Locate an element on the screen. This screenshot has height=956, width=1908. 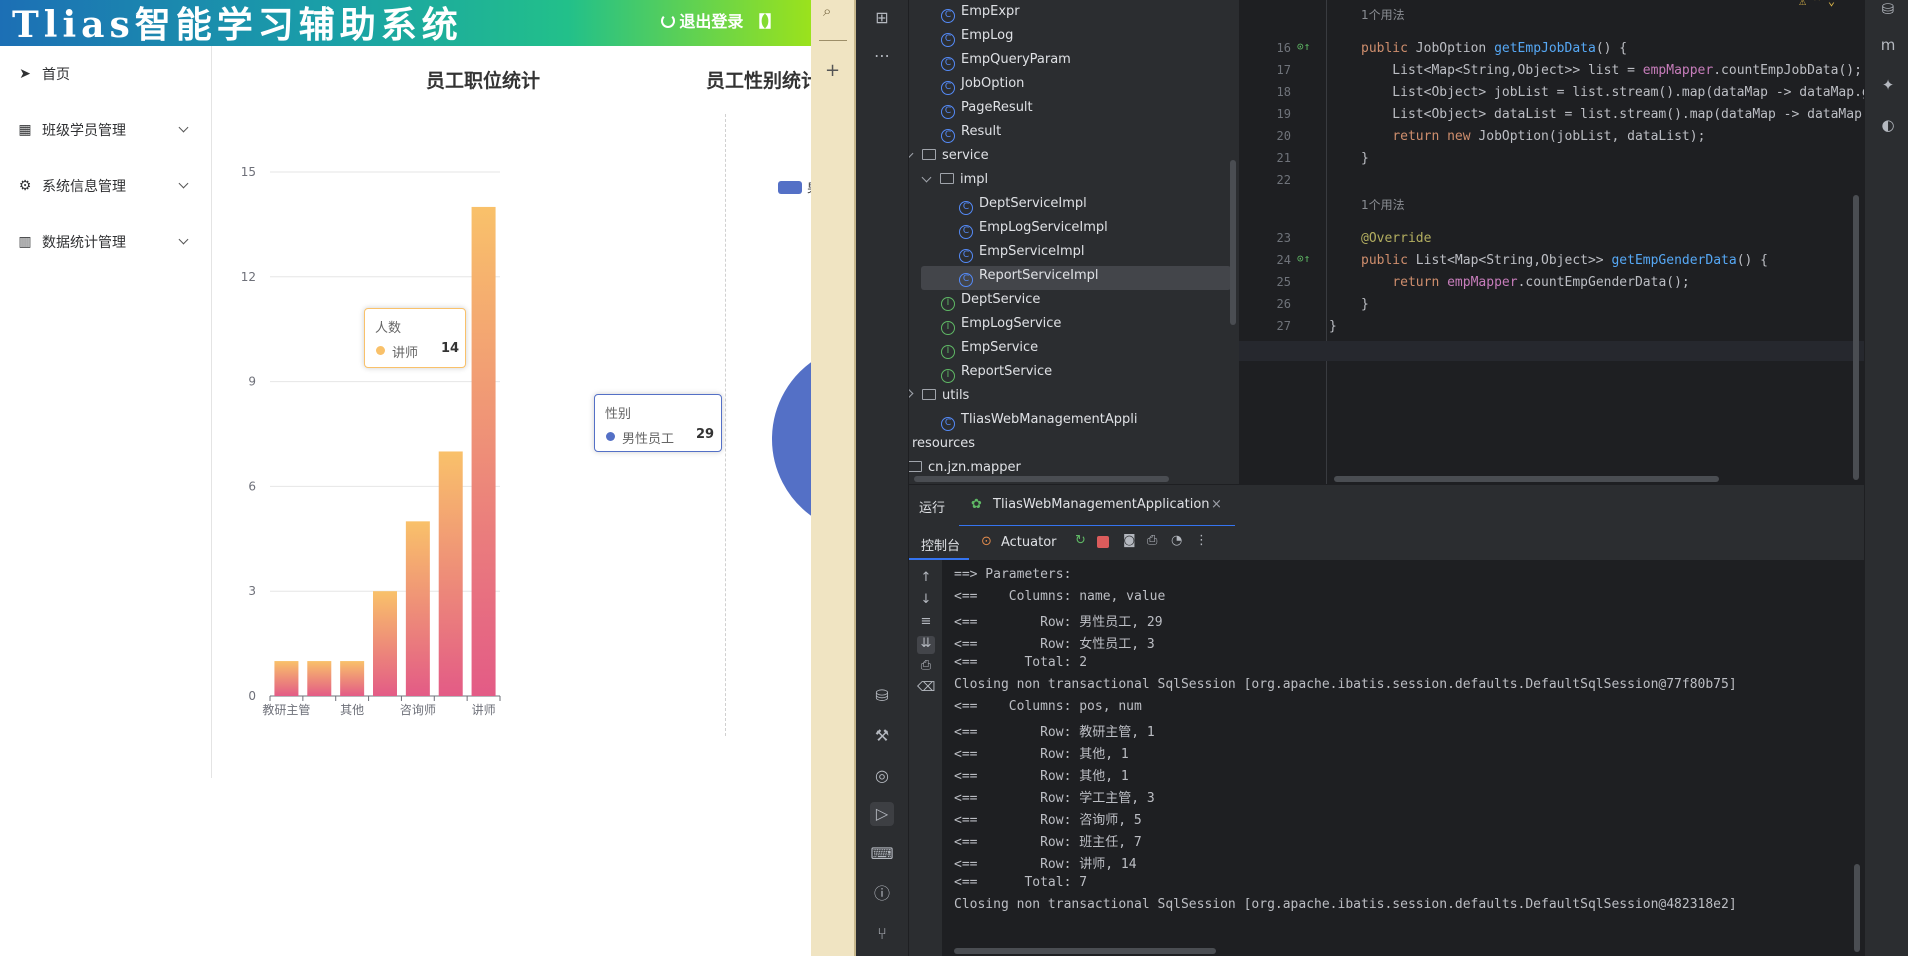
console-v-scrollbar is located at coordinates (1857, 908).